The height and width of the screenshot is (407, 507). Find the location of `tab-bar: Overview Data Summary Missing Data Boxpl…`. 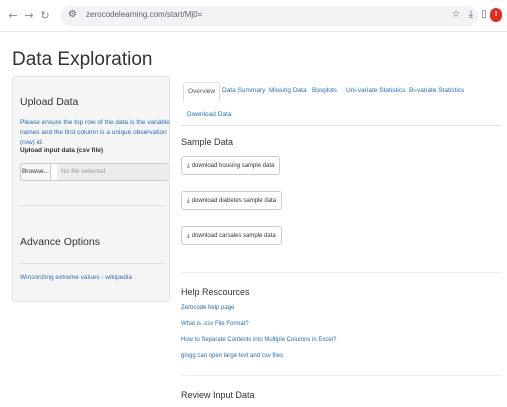

tab-bar: Overview Data Summary Missing Data Boxpl… is located at coordinates (341, 103).